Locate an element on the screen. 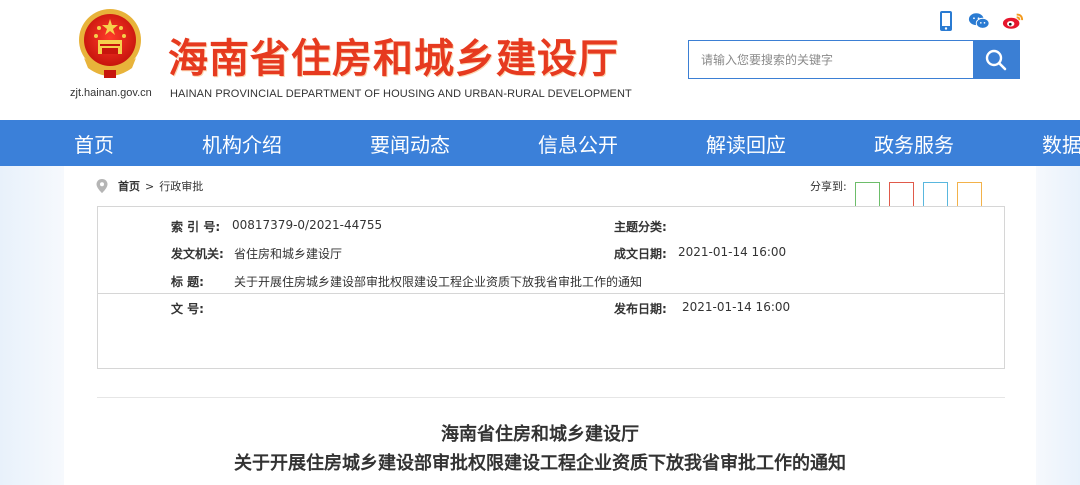 This screenshot has width=1080, height=485. published-date-label: 发布日期: is located at coordinates (640, 309).